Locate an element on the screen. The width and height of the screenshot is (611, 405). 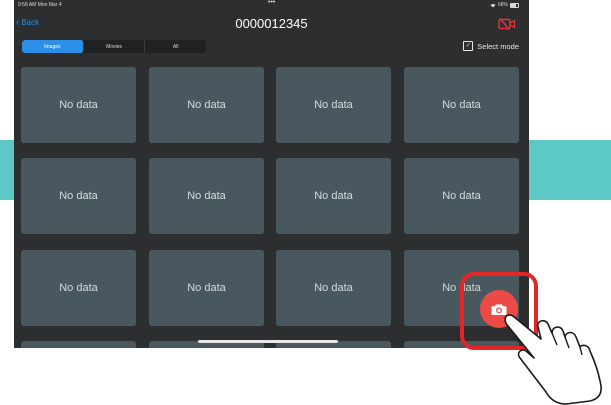
navigation-bar: ‹ Back 0000012345 is located at coordinates (271, 23).